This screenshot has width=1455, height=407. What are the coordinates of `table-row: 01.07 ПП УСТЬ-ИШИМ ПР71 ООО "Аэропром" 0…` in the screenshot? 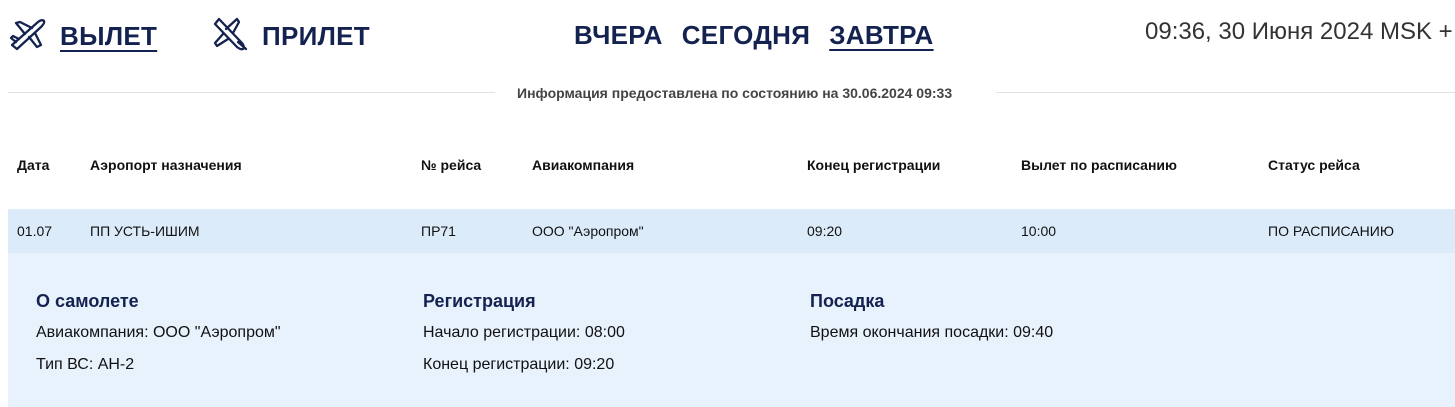 It's located at (731, 231).